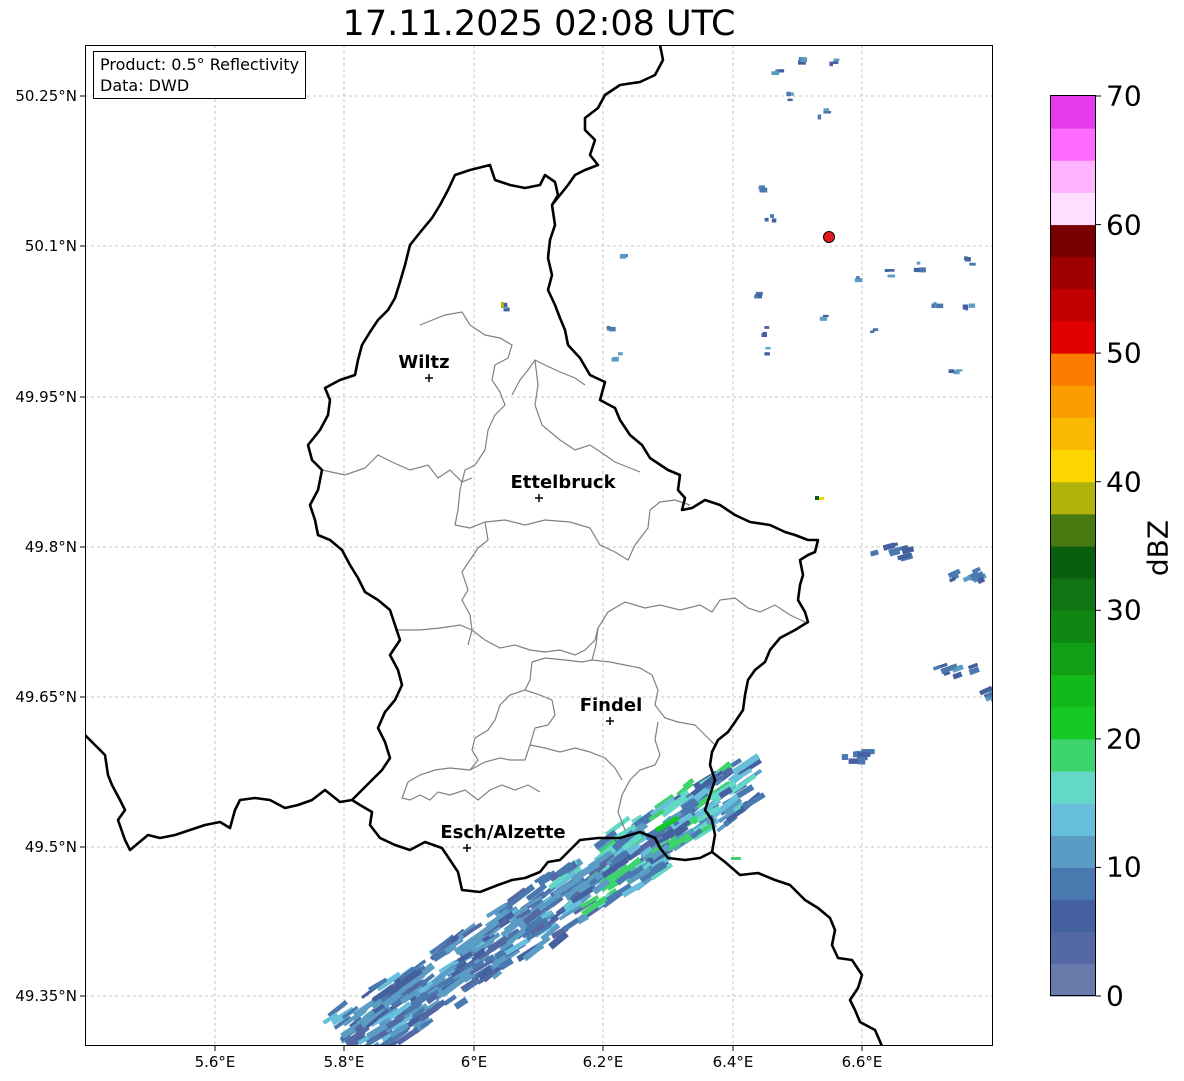 The height and width of the screenshot is (1081, 1184). I want to click on colorbar, so click(1073, 546).